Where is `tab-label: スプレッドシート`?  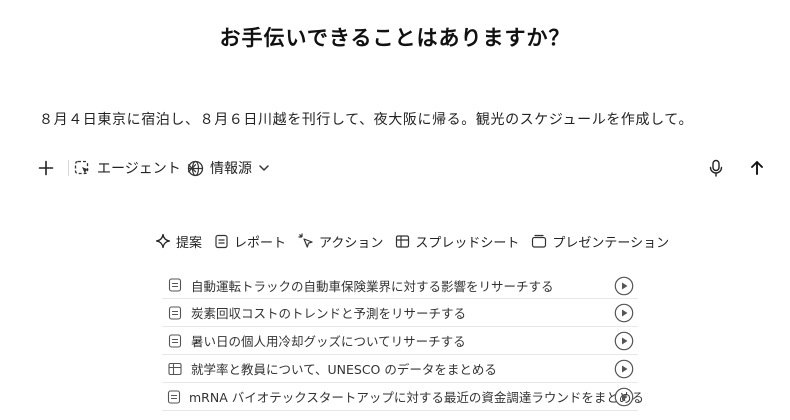
tab-label: スプレッドシート is located at coordinates (467, 243).